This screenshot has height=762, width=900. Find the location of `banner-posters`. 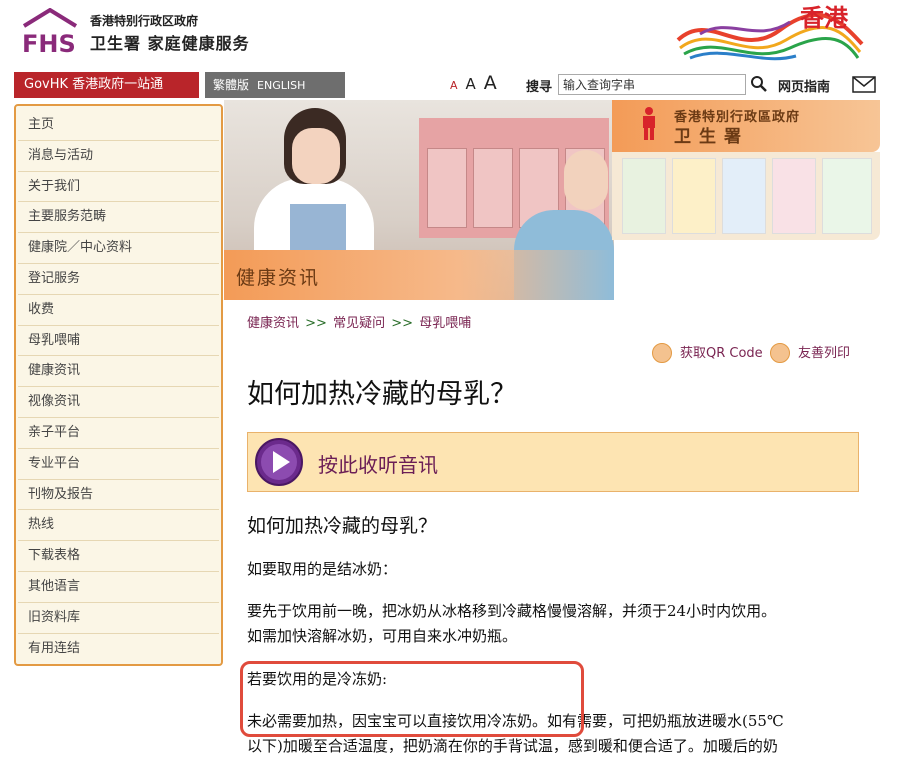

banner-posters is located at coordinates (746, 196).